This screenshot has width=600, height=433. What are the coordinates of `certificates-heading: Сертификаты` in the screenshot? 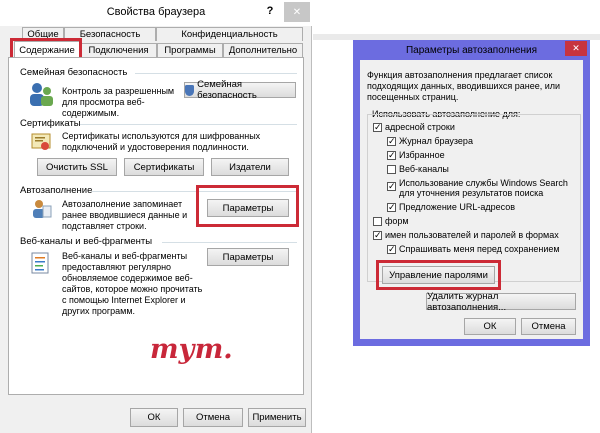 It's located at (50, 123).